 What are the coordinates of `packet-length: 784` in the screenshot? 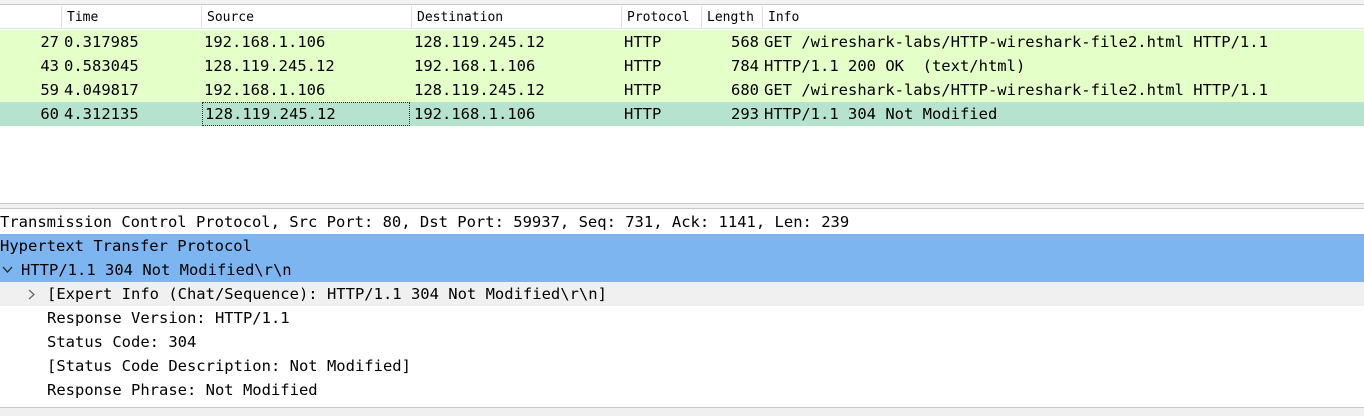 It's located at (745, 66).